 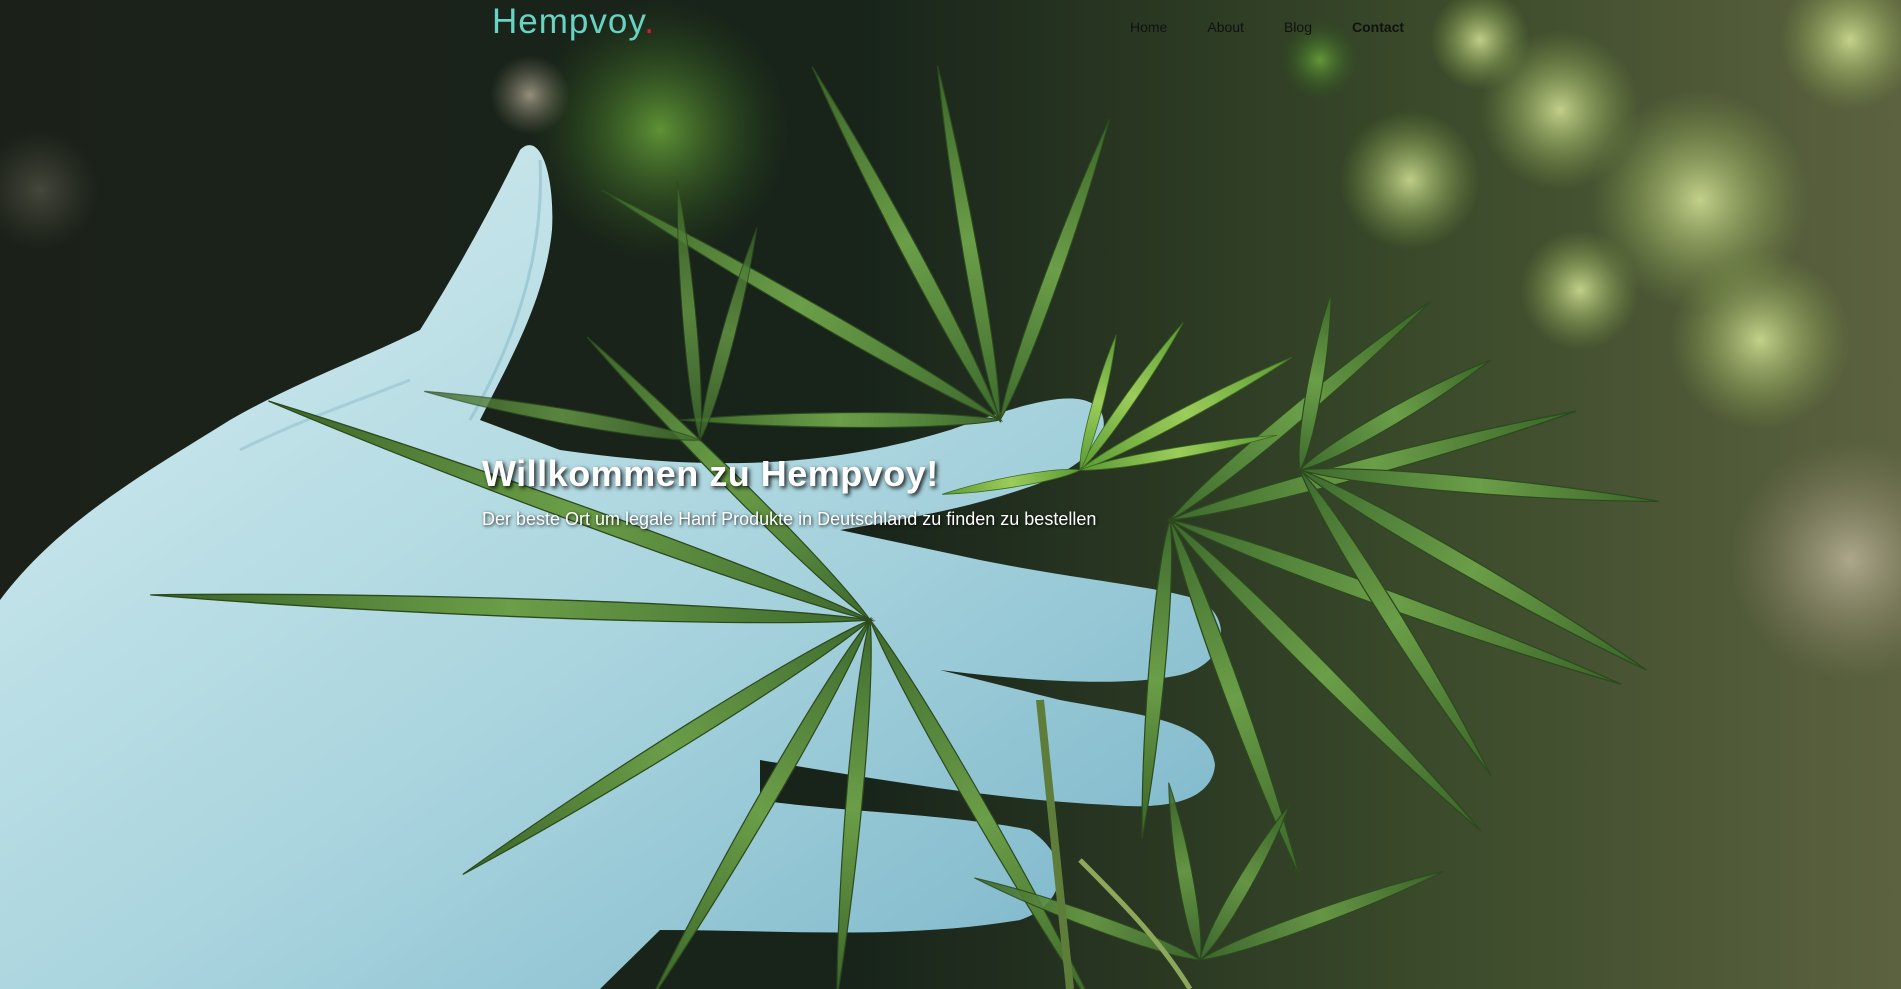 I want to click on brand-name: Hempvoy, so click(x=568, y=21).